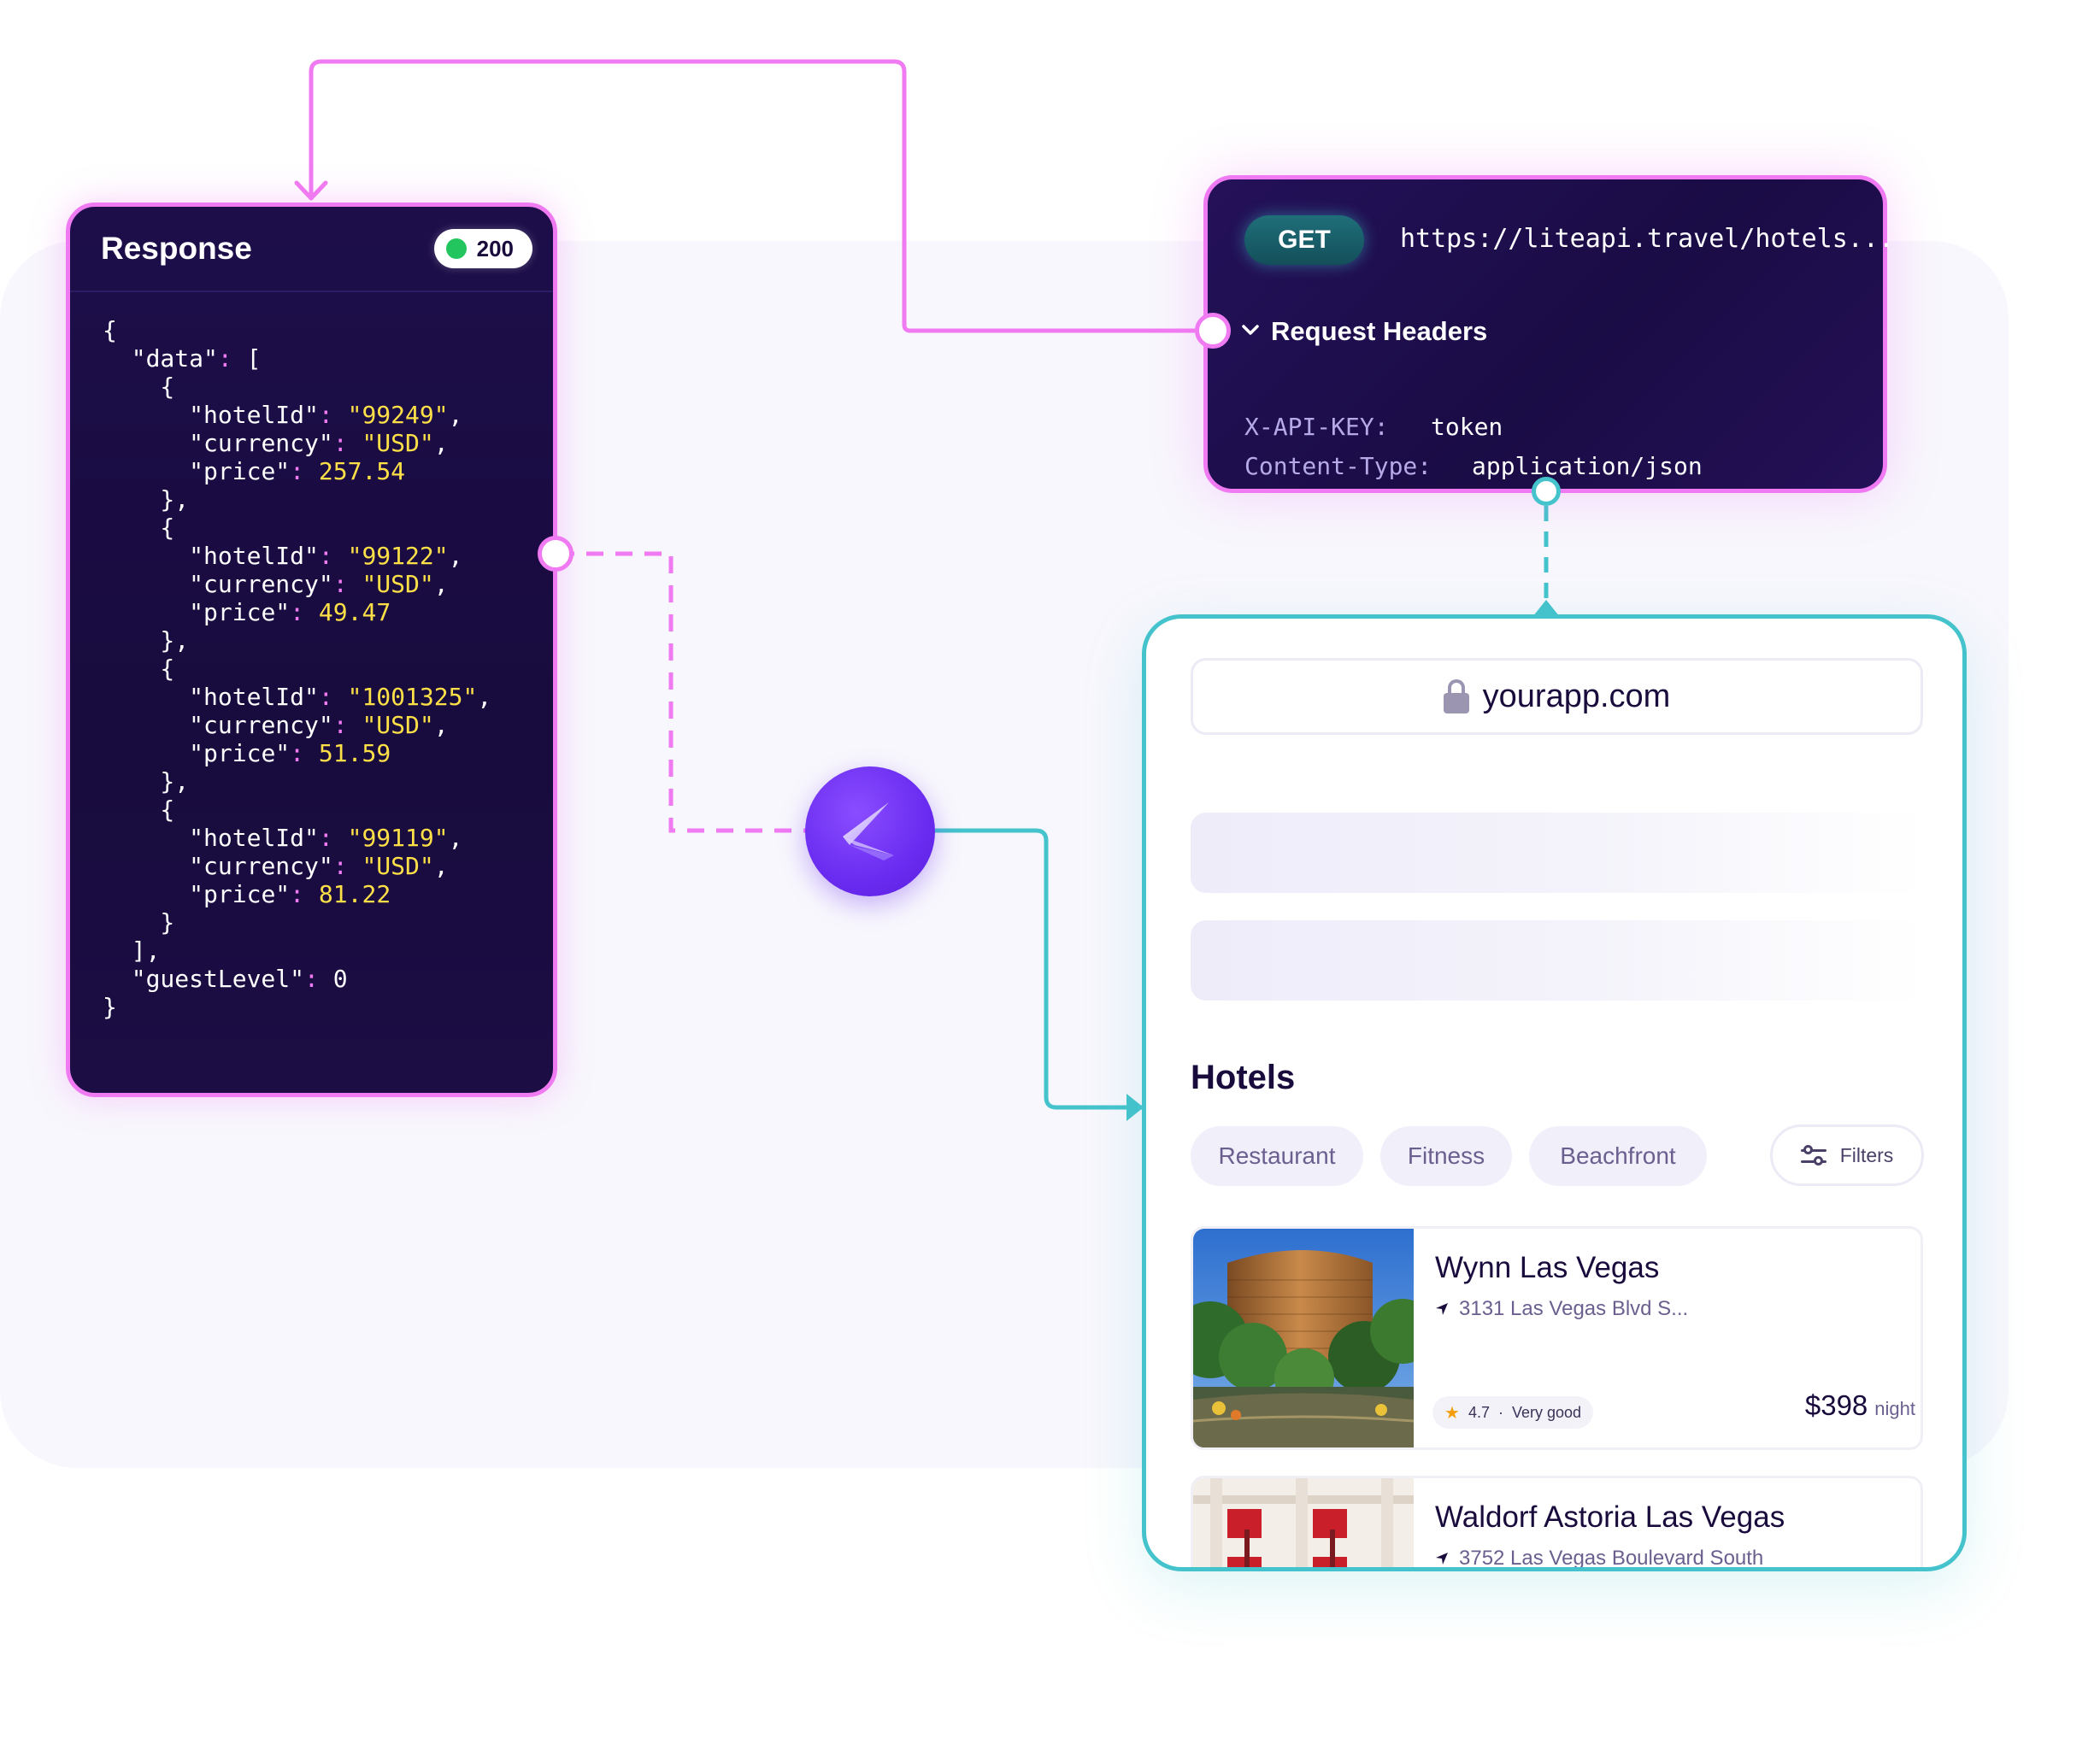 Image resolution: width=2100 pixels, height=1738 pixels. I want to click on json-line: "price": 51.59, so click(290, 753).